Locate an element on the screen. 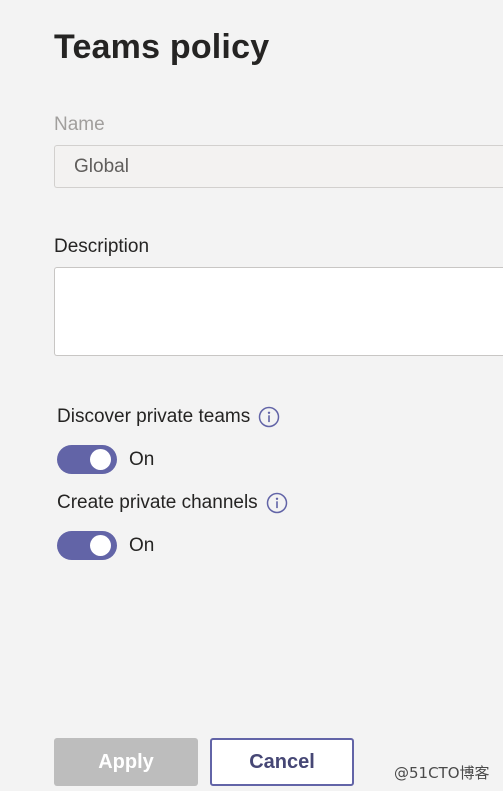  page-title: Teams policy is located at coordinates (162, 47).